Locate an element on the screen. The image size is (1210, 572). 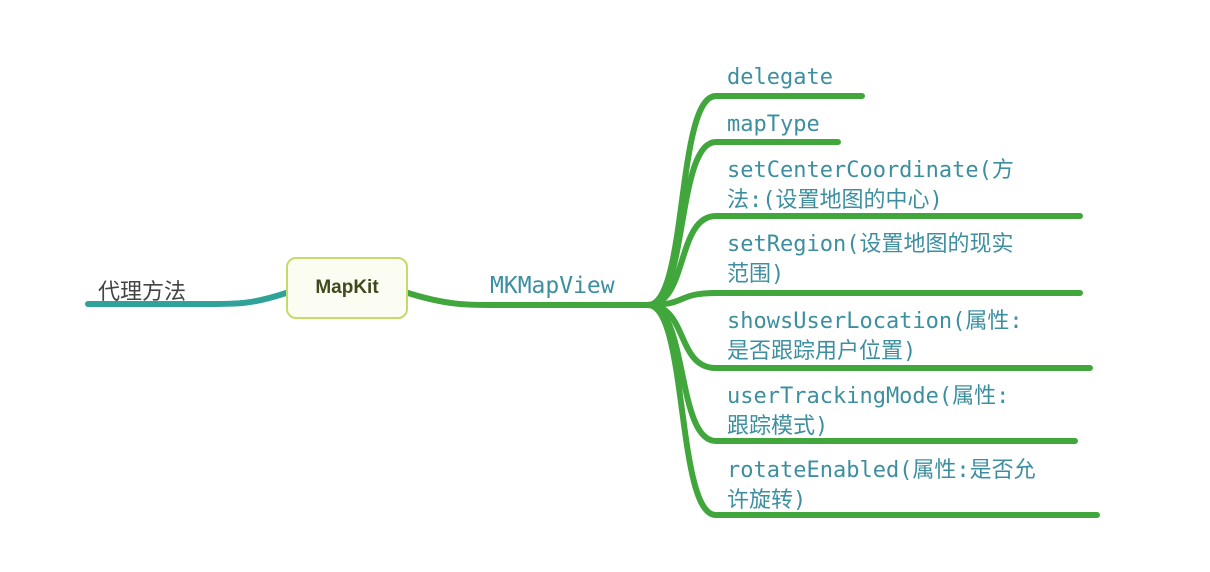
hub-node-label: MKMapView is located at coordinates (552, 286).